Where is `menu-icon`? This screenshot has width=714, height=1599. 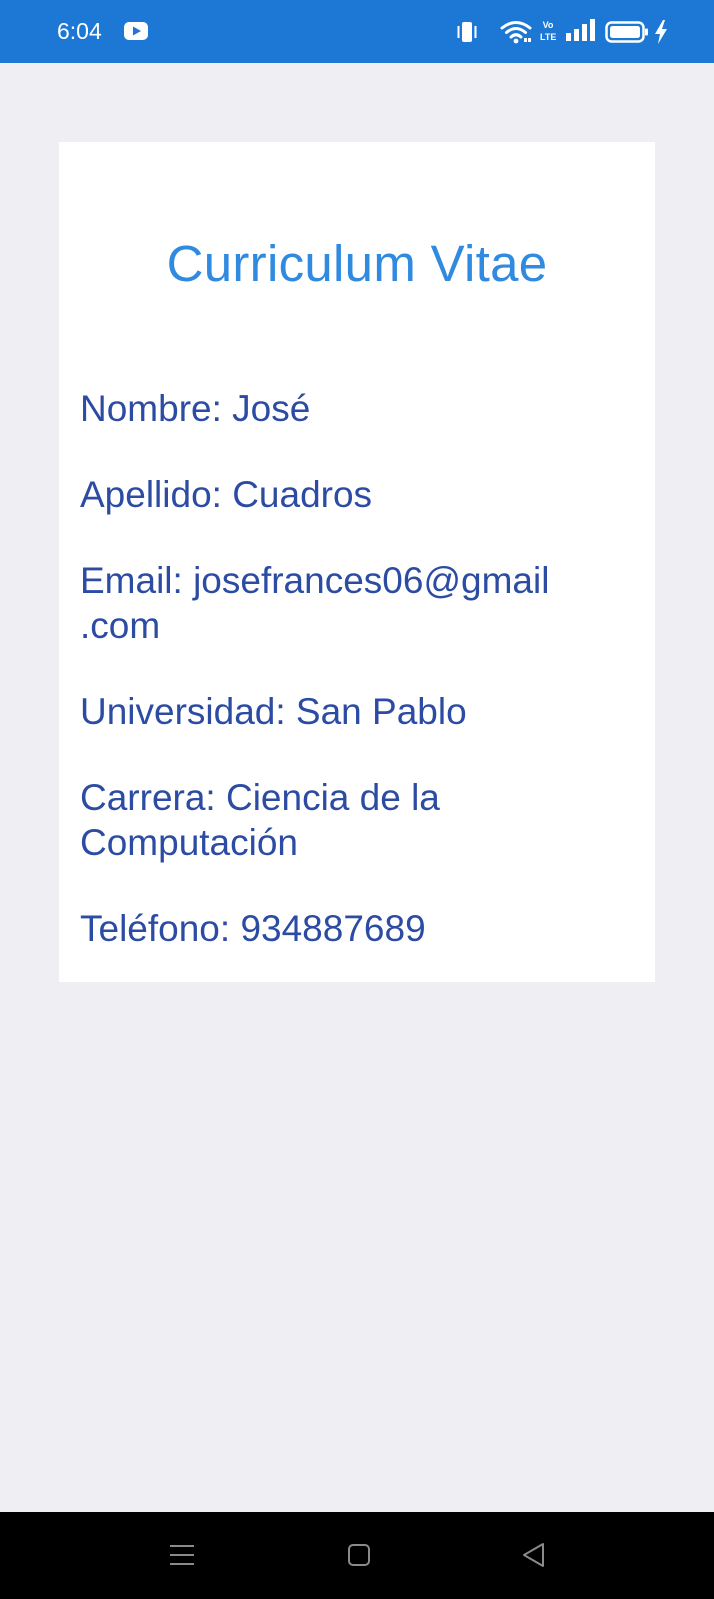 menu-icon is located at coordinates (182, 1555).